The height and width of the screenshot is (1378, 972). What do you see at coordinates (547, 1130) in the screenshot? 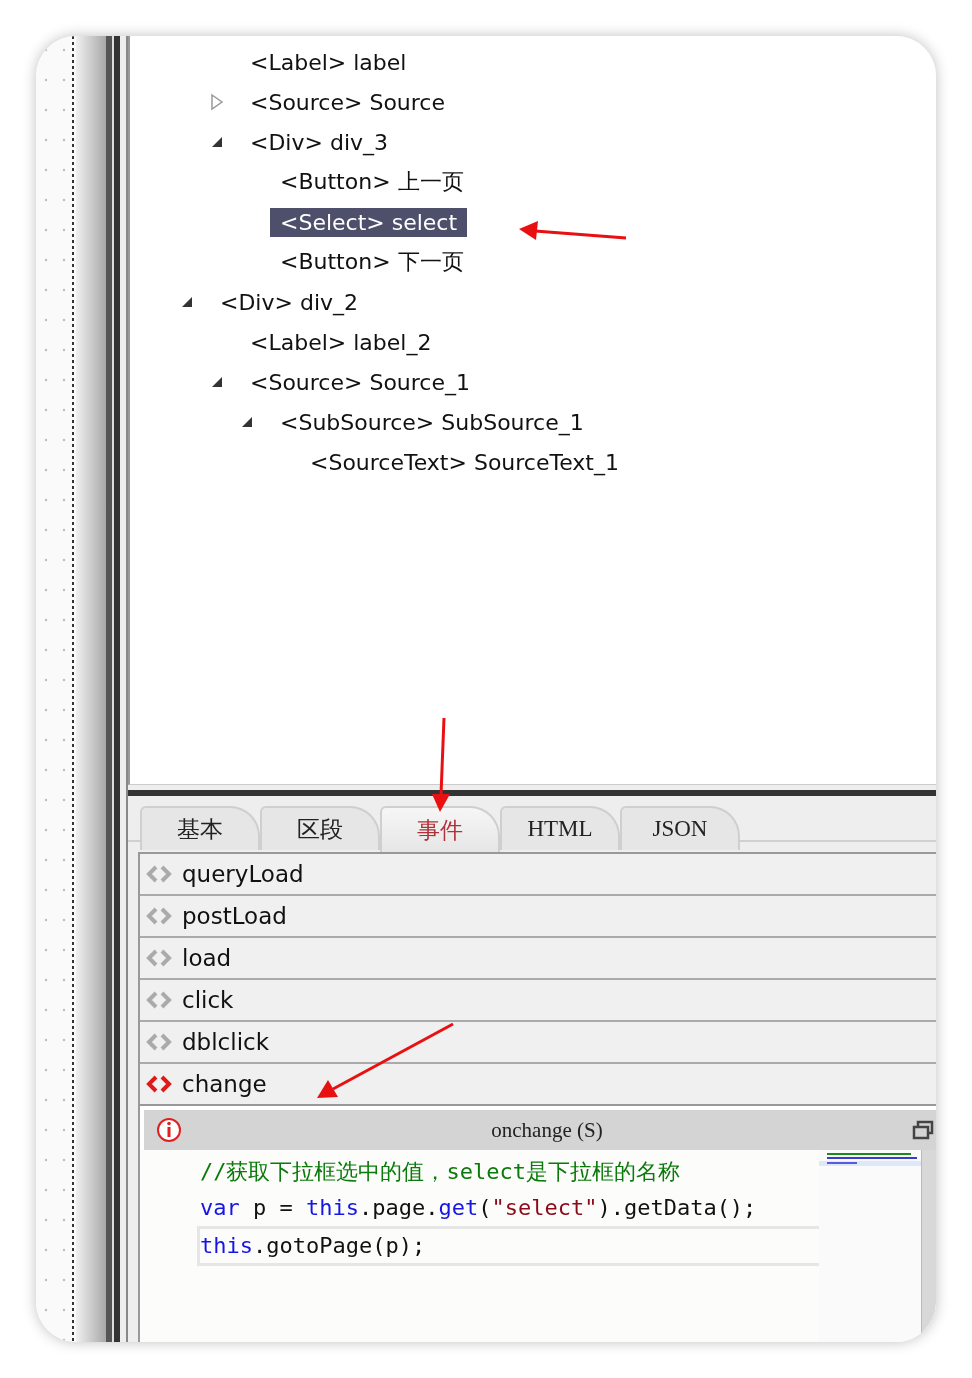
I see `editor-title: onchange (S)` at bounding box center [547, 1130].